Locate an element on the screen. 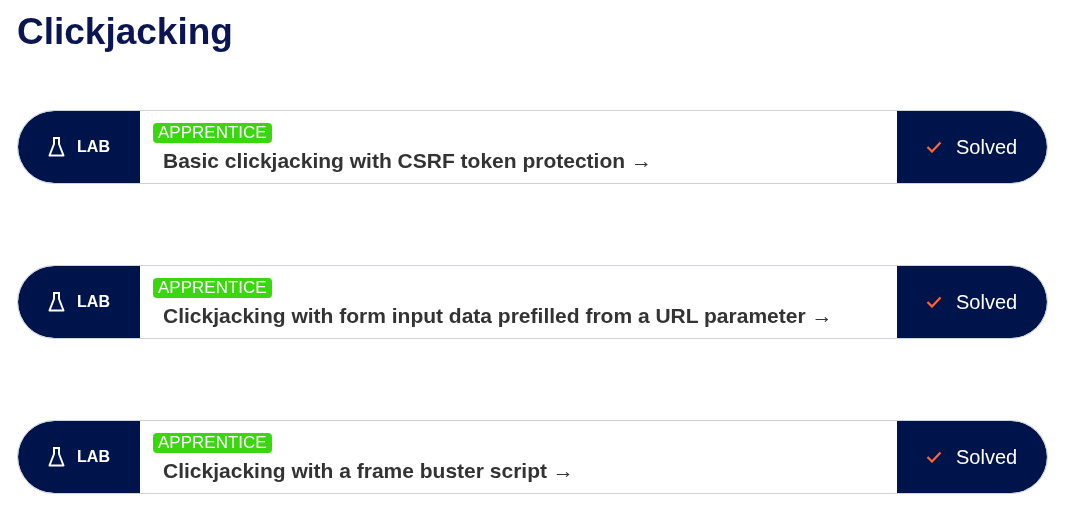 The width and height of the screenshot is (1067, 527). lab-card: LAB APPRENTICE Clickjacking with a frame buster script → Solved is located at coordinates (532, 457).